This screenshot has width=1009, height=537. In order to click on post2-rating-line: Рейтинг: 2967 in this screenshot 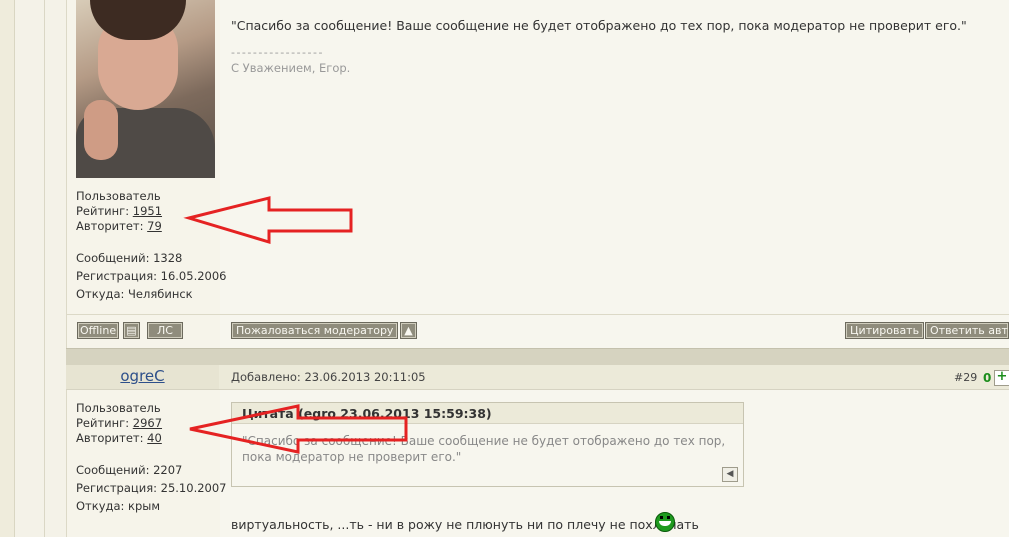, I will do `click(119, 423)`.